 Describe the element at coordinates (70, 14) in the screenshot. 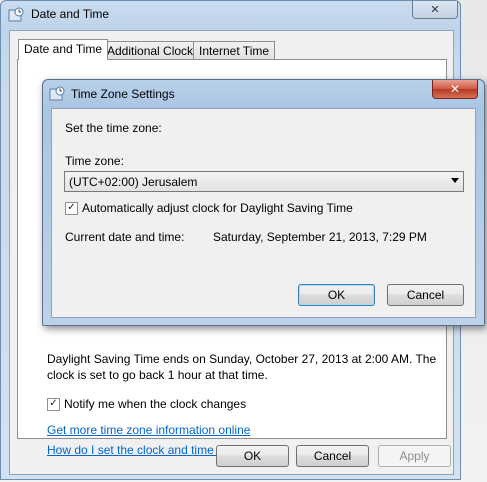

I see `window-title: Date and Time` at that location.